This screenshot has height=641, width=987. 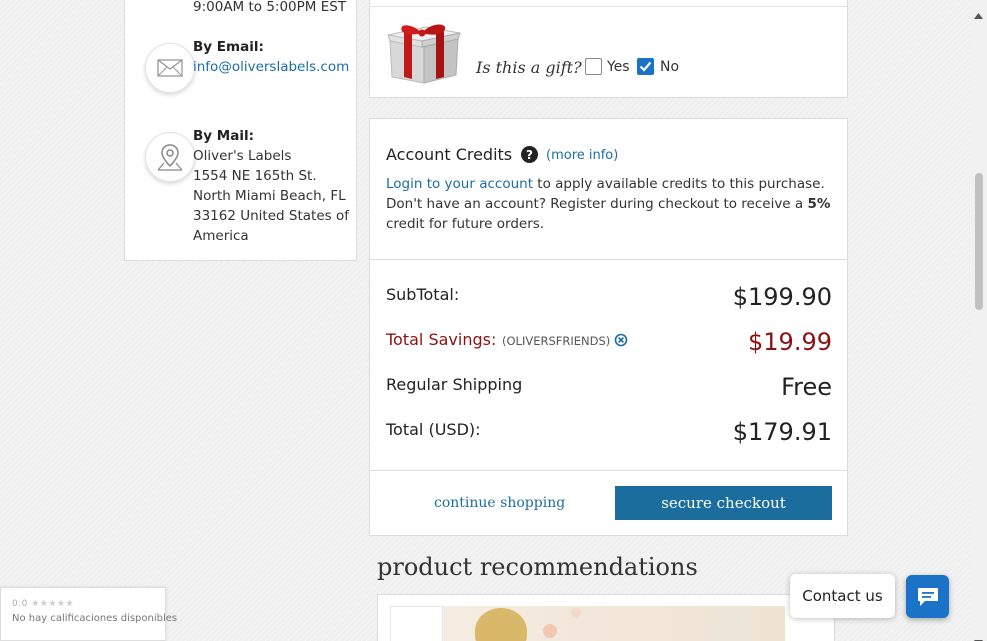 I want to click on remove-coupon-icon, so click(x=621, y=341).